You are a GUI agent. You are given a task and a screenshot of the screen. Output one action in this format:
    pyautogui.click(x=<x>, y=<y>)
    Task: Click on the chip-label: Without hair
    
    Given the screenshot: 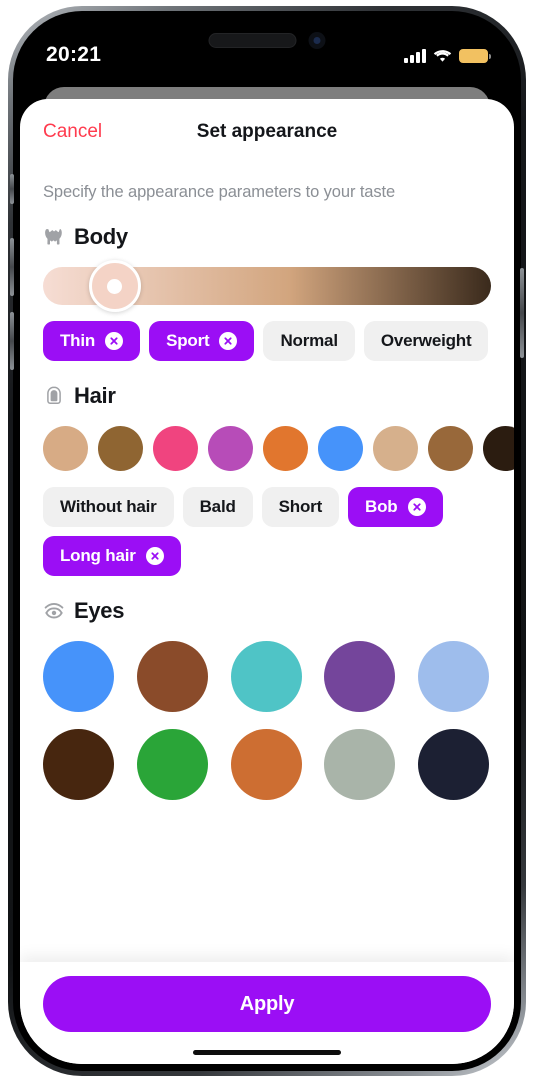 What is the action you would take?
    pyautogui.click(x=108, y=506)
    